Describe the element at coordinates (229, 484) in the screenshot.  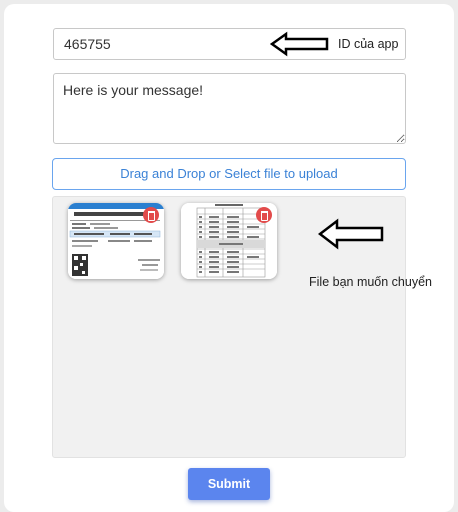
I see `submit-button: Submit` at that location.